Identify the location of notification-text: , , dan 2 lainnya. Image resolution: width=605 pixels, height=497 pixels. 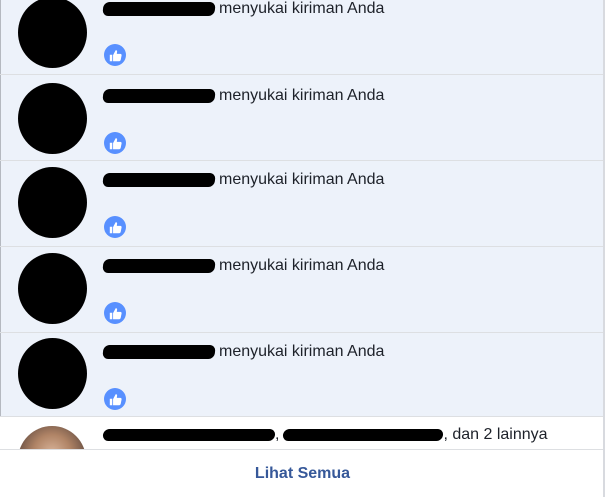
(325, 435).